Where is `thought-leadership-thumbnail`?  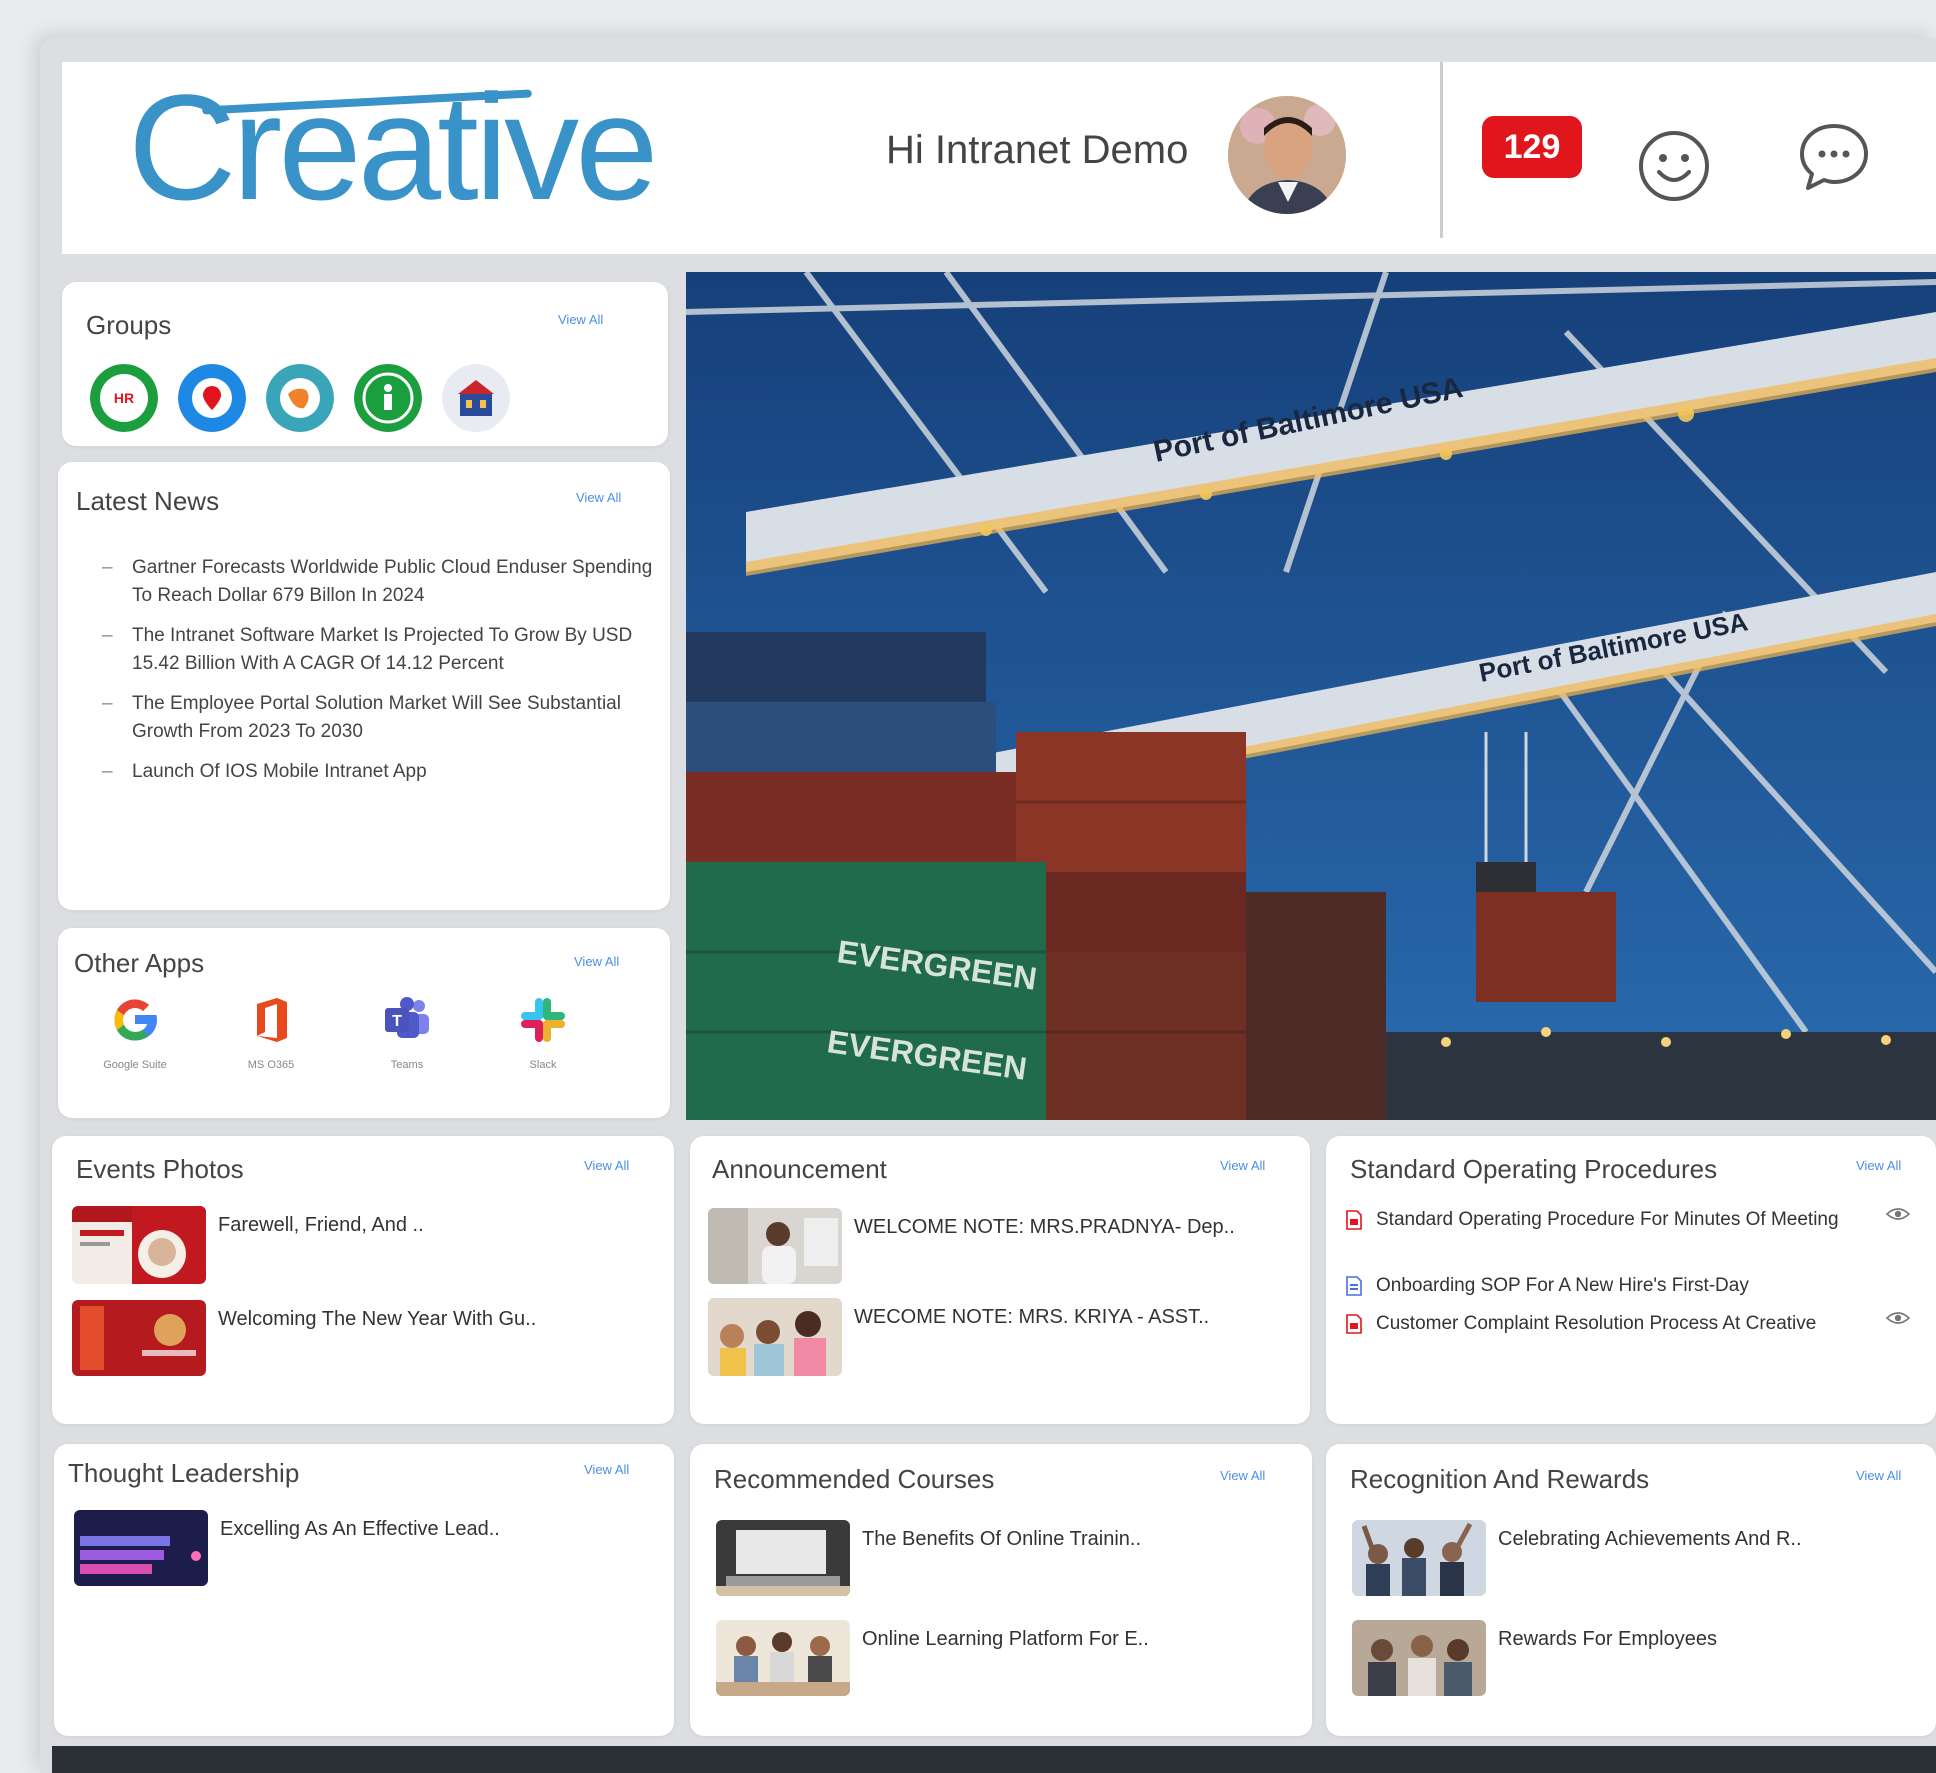 thought-leadership-thumbnail is located at coordinates (141, 1548).